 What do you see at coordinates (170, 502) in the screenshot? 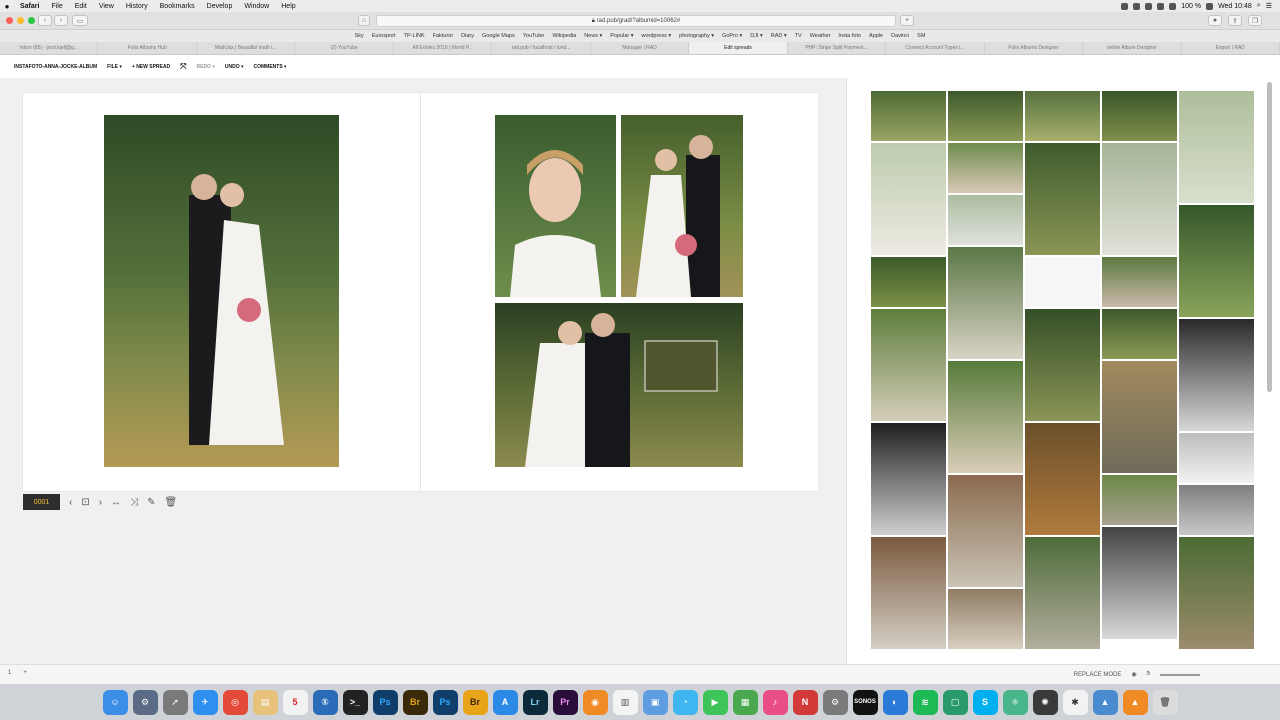
I see `trash-icon: 🗑︎` at bounding box center [170, 502].